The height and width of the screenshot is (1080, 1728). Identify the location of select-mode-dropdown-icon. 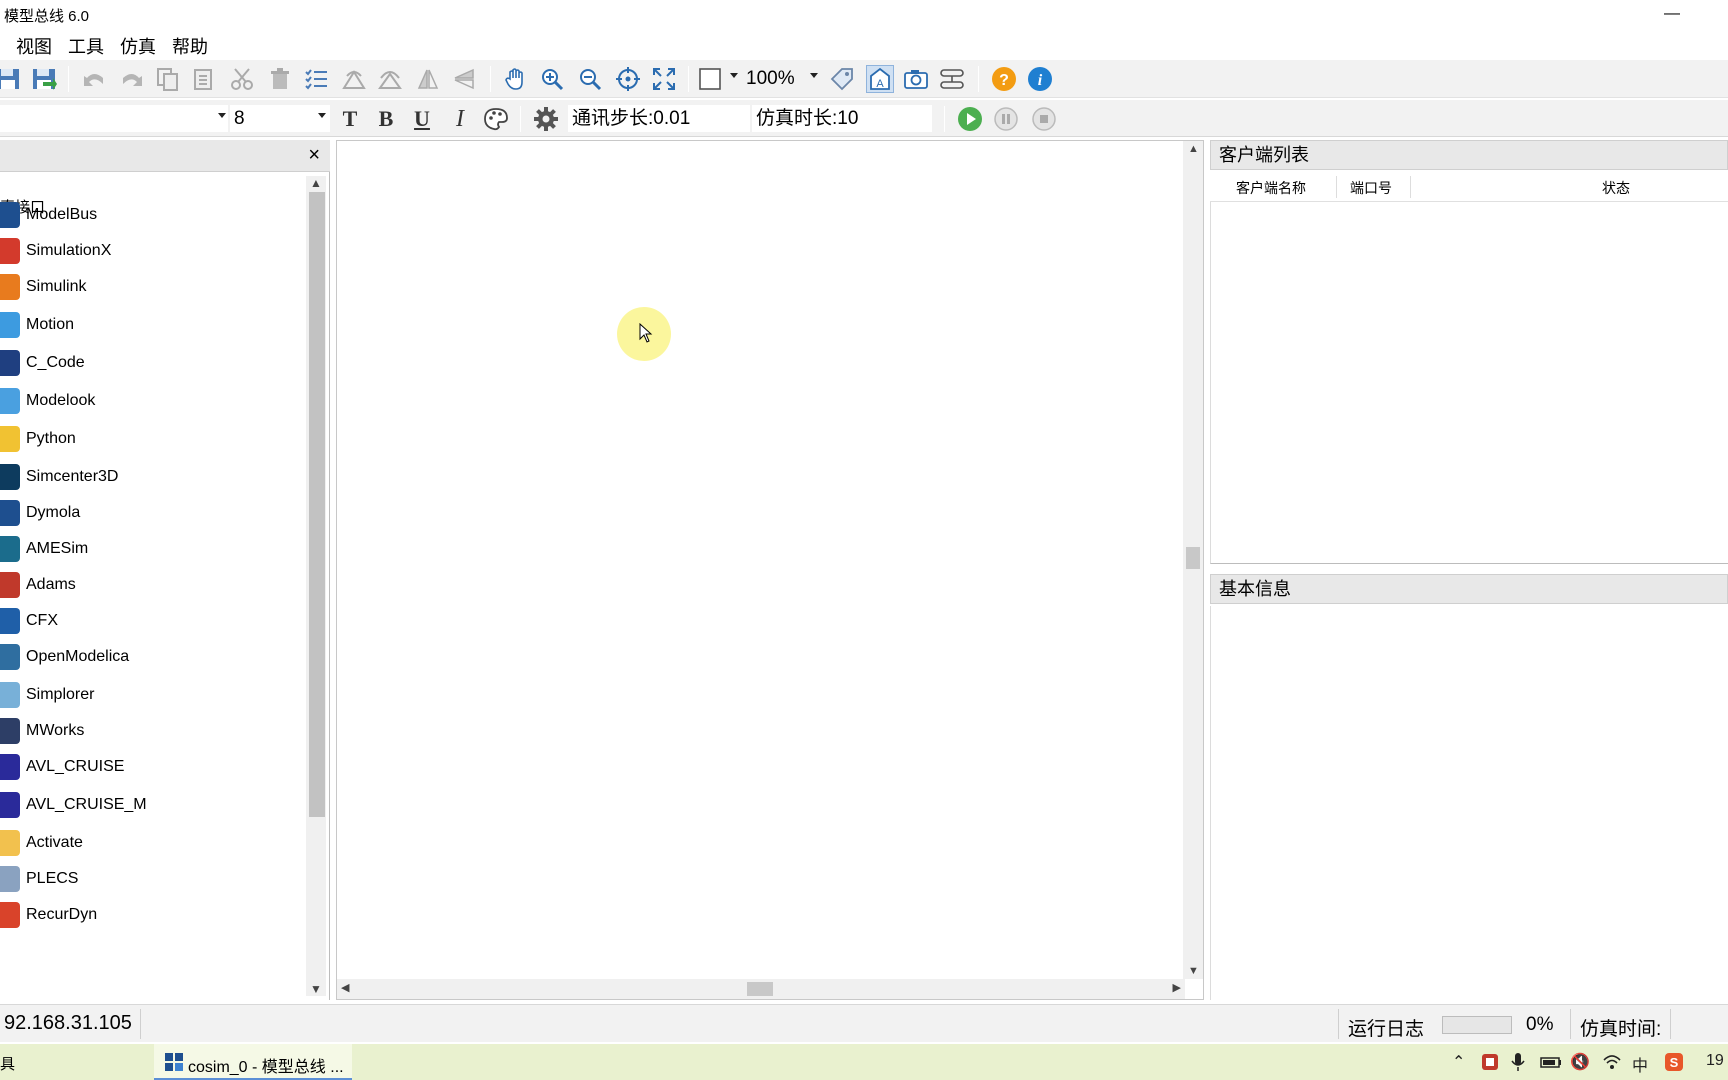
(734, 75).